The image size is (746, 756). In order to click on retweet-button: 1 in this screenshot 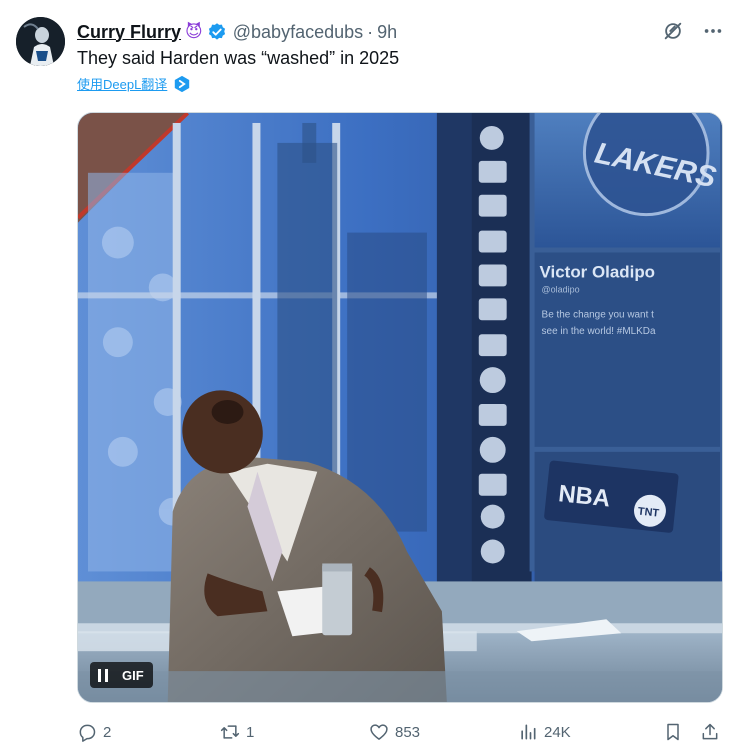, I will do `click(237, 732)`.